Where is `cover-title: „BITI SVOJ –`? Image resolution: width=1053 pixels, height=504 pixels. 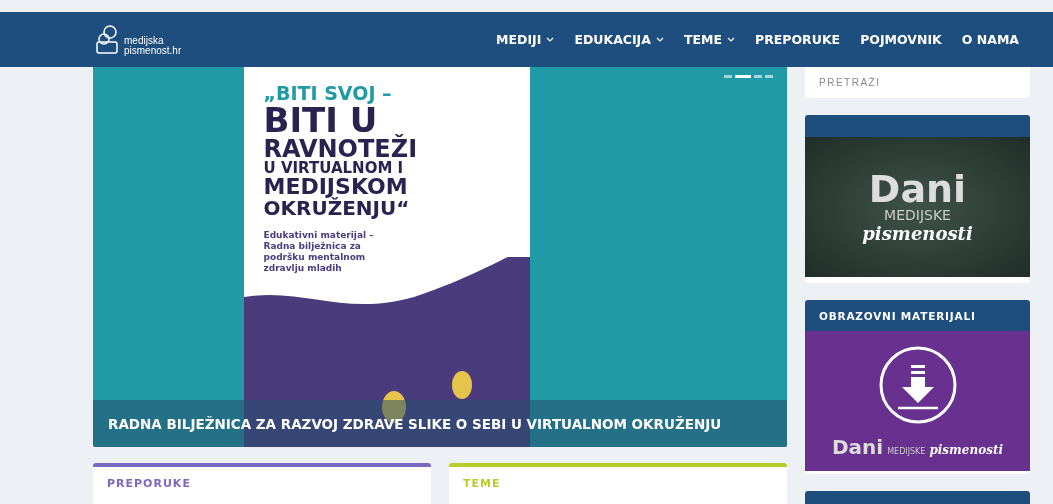
cover-title: „BITI SVOJ – is located at coordinates (327, 93).